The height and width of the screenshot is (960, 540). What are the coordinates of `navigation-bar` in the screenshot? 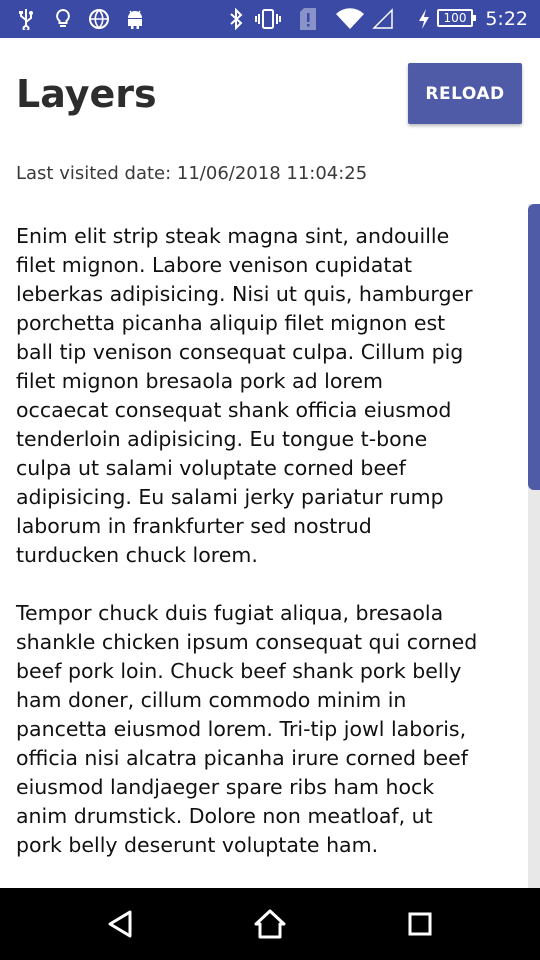 It's located at (270, 924).